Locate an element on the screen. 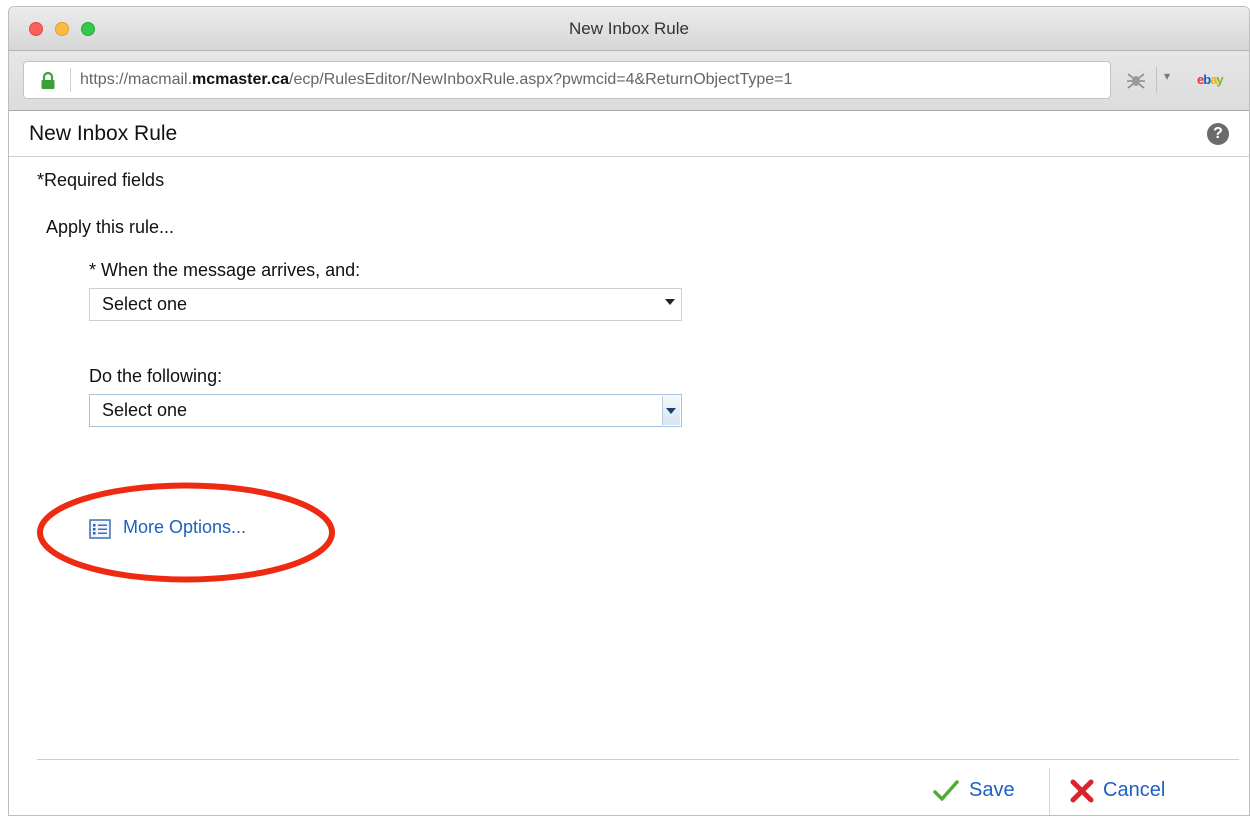 This screenshot has width=1250, height=818. toolbar-separator is located at coordinates (1156, 80).